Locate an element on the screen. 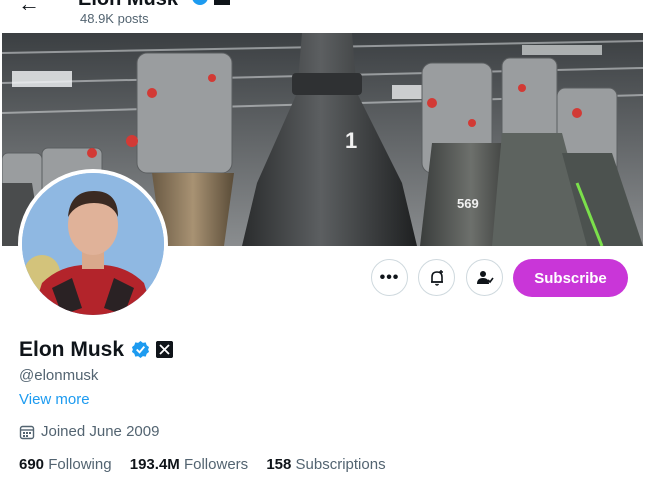  subscriptions-count: 158 is located at coordinates (279, 464).